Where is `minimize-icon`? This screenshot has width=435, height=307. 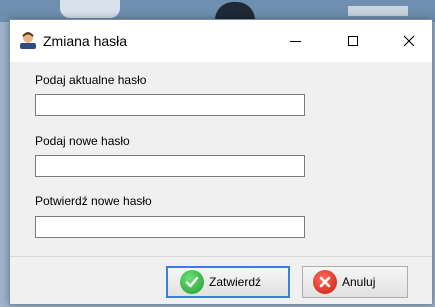
minimize-icon is located at coordinates (295, 41).